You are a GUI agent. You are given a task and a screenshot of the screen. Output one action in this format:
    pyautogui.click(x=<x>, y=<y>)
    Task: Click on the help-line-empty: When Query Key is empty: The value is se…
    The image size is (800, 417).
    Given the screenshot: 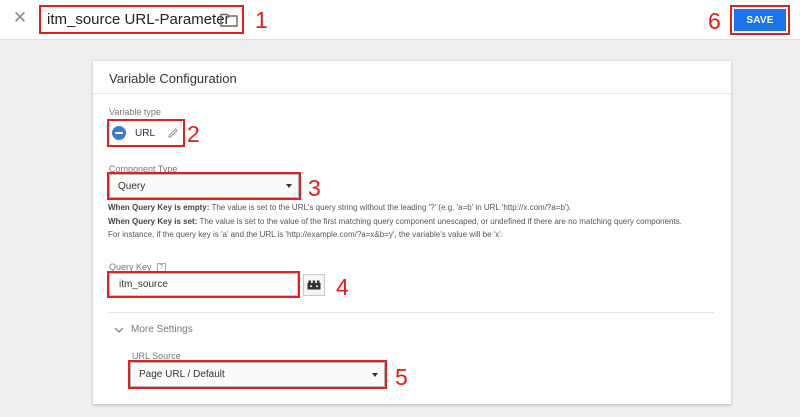 What is the action you would take?
    pyautogui.click(x=340, y=207)
    